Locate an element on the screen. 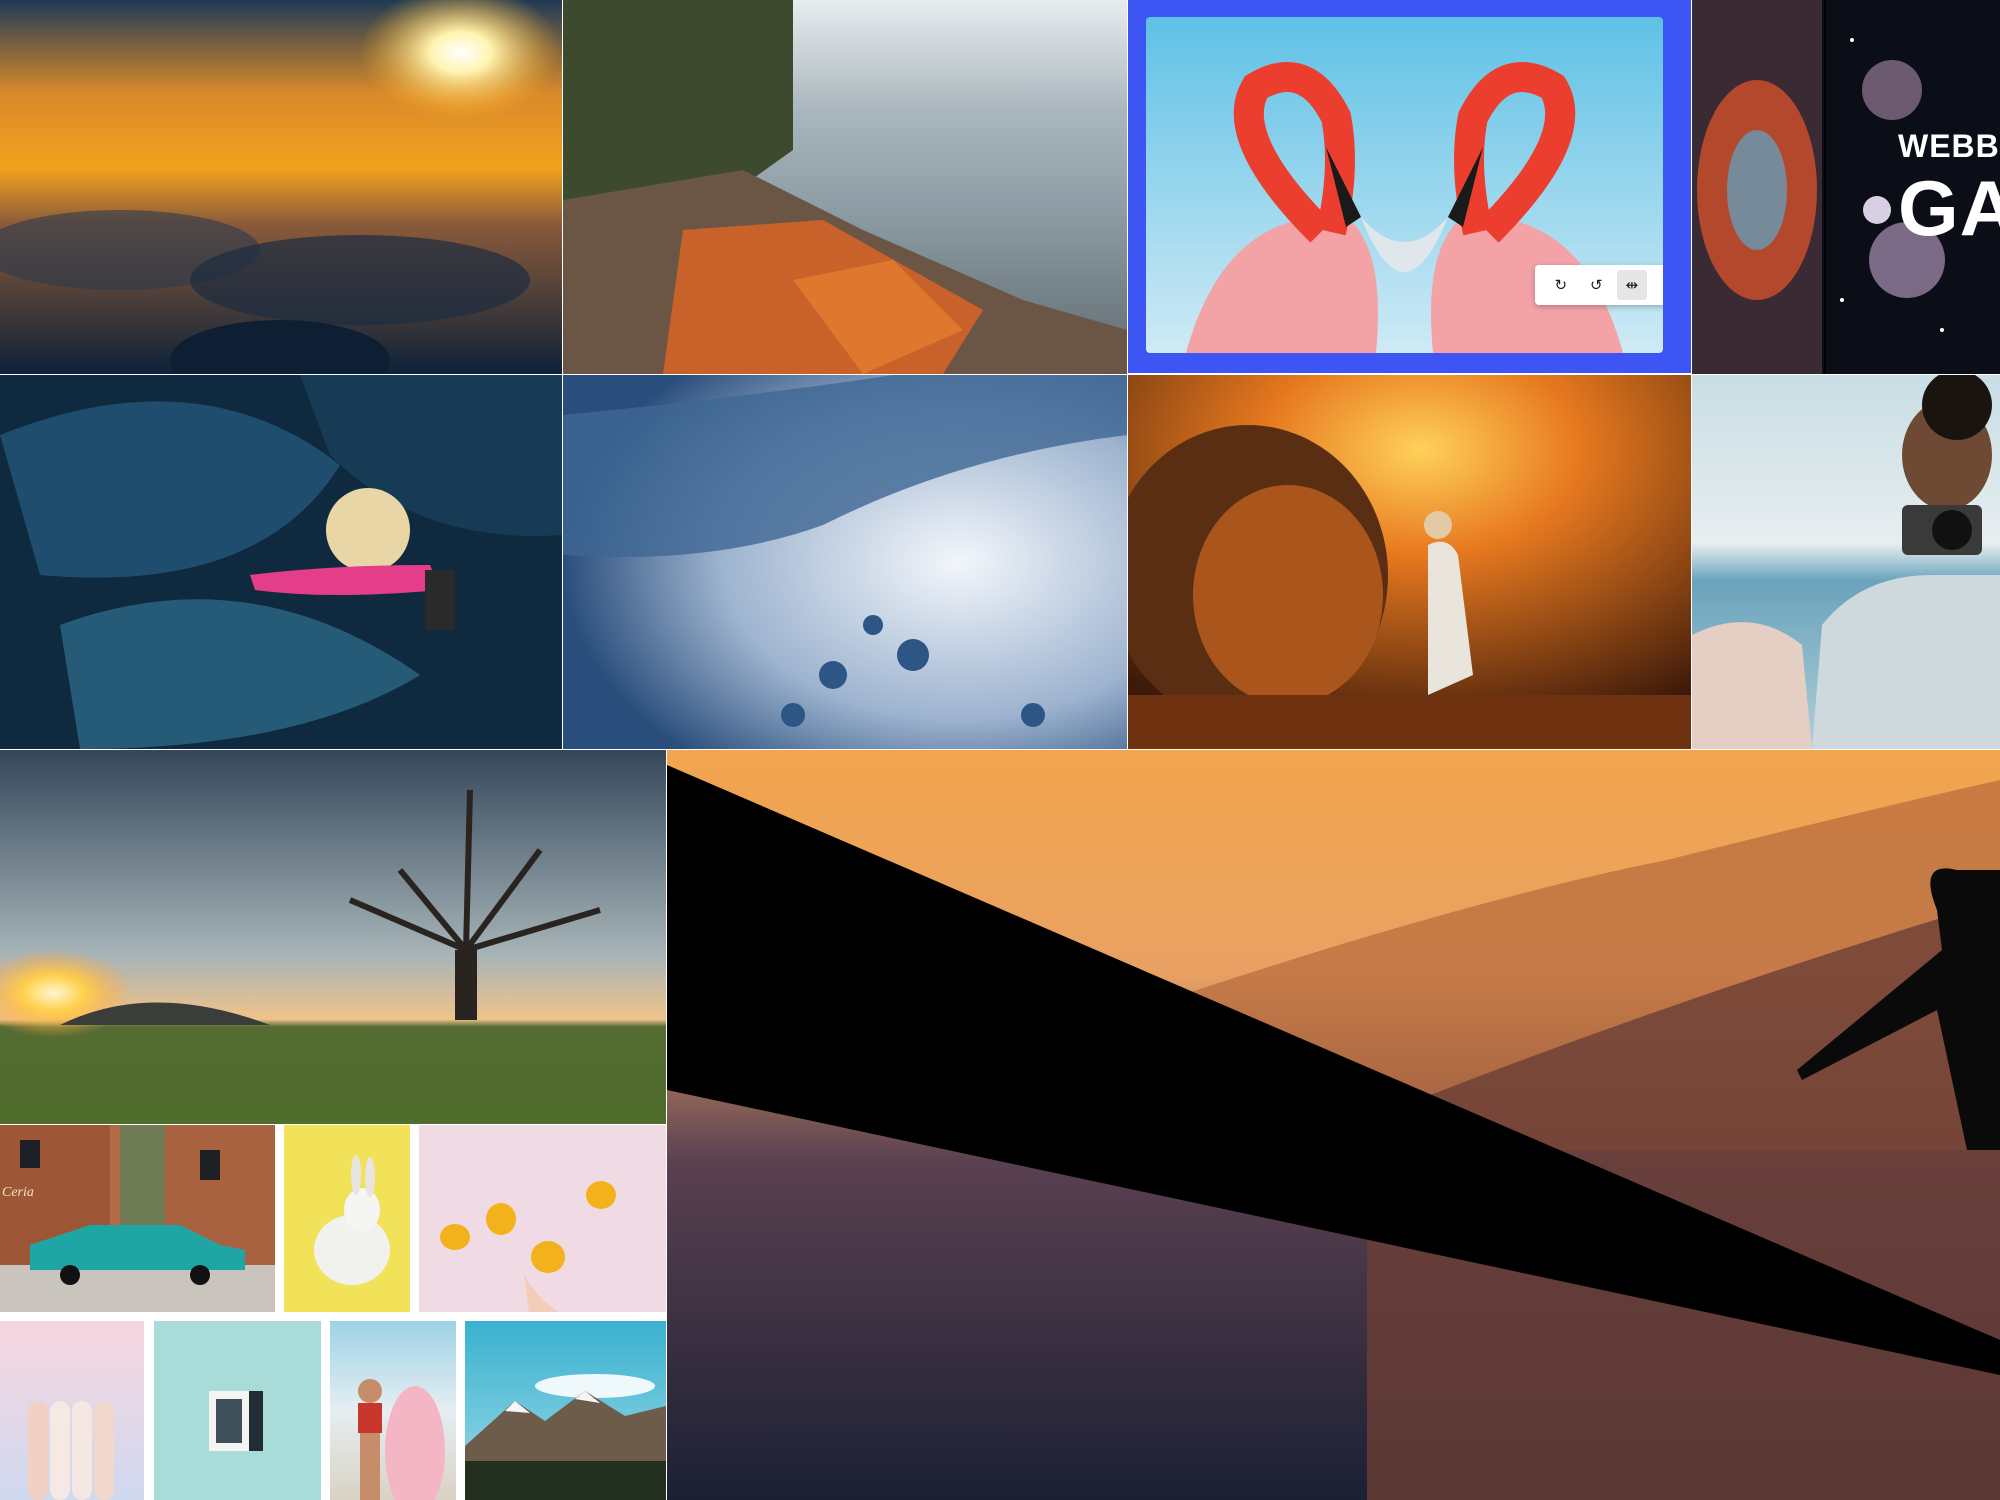  image-webb-images: WEBB'S I GAL is located at coordinates (1846, 187).